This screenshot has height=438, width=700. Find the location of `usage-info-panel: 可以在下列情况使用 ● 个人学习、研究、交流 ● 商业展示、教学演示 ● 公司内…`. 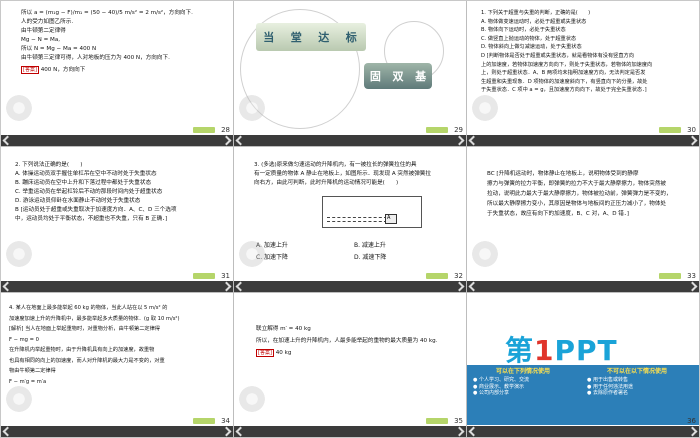

usage-info-panel: 可以在下列情况使用 ● 个人学习、研究、交流 ● 商业展示、教学演示 ● 公司内… is located at coordinates (583, 395).